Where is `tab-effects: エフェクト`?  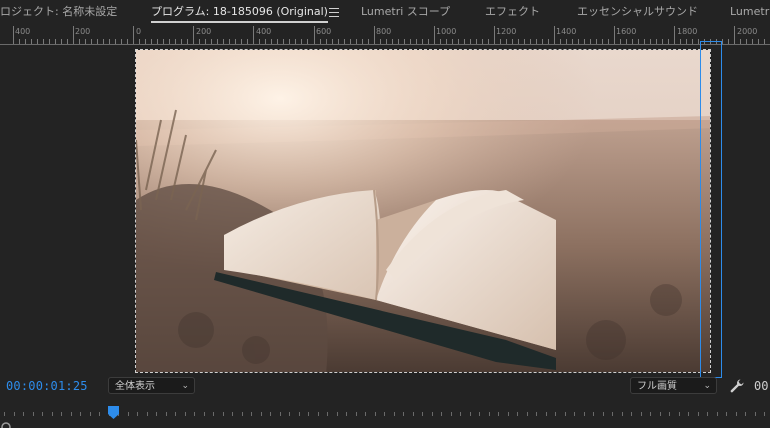
tab-effects: エフェクト is located at coordinates (512, 12).